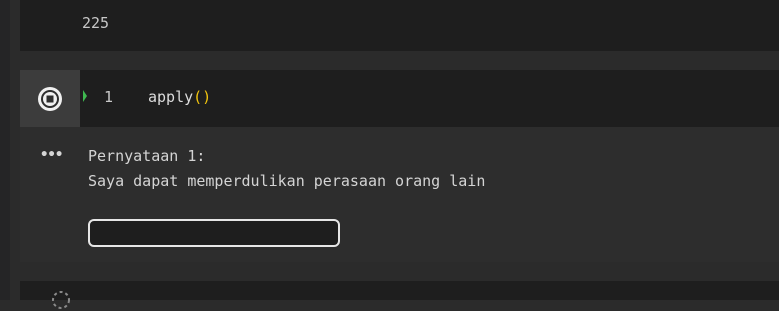  I want to click on code-line: apply(), so click(179, 97).